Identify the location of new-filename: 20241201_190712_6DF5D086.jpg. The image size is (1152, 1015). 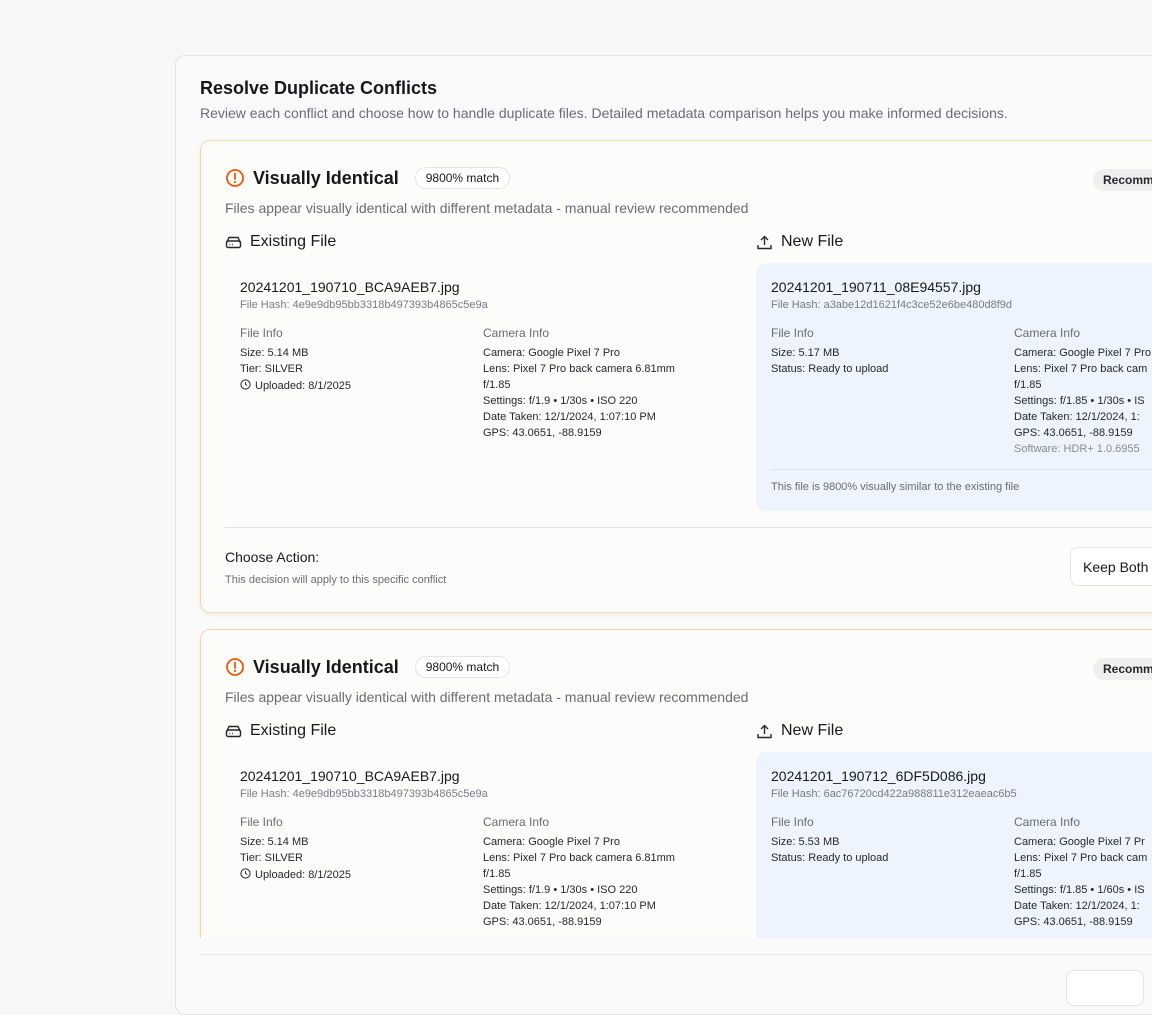
(878, 776).